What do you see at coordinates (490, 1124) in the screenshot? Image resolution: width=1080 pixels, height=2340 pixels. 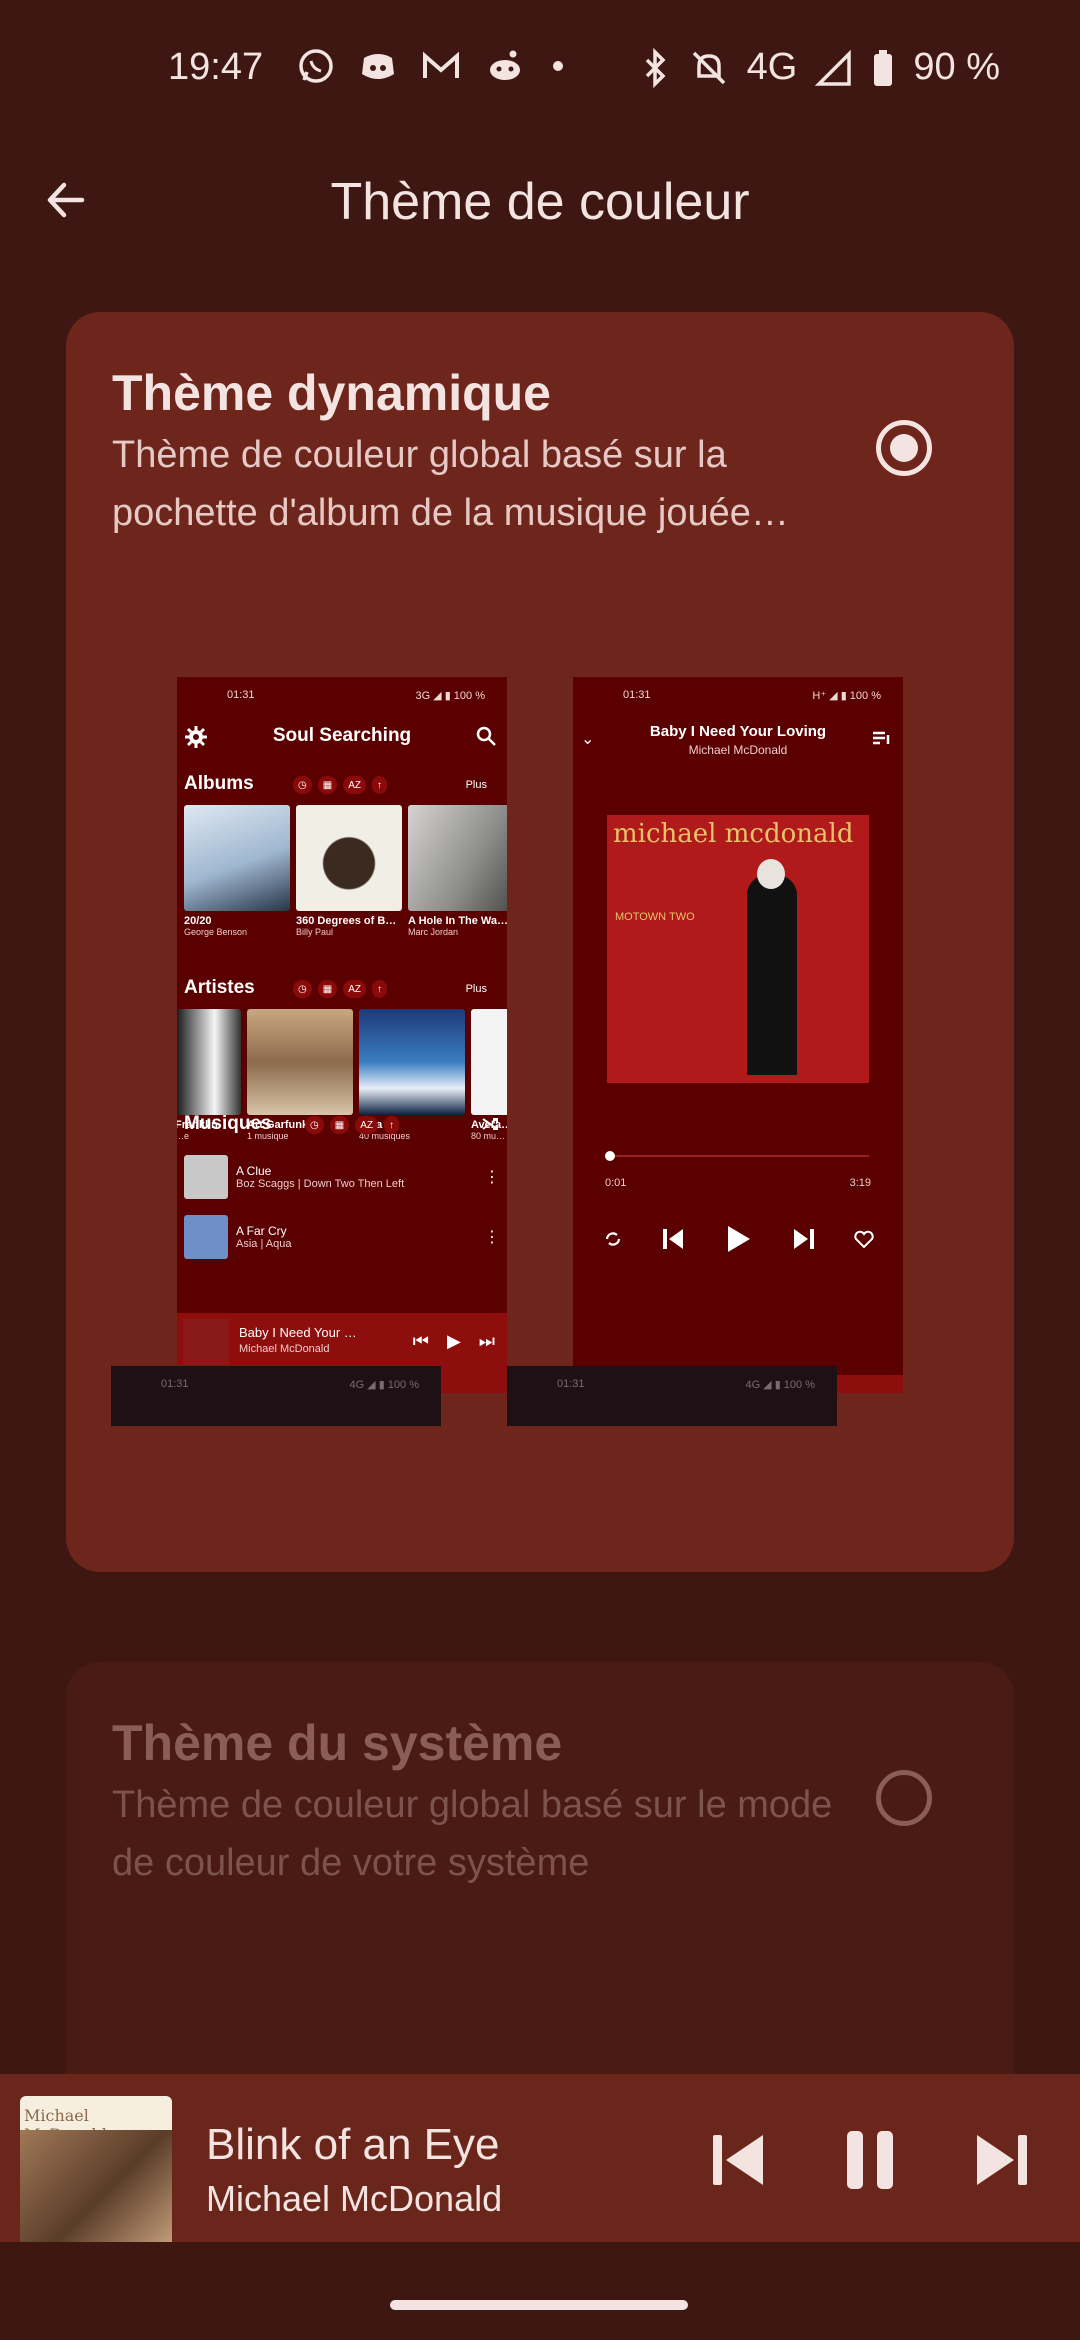 I see `shuffle-icon` at bounding box center [490, 1124].